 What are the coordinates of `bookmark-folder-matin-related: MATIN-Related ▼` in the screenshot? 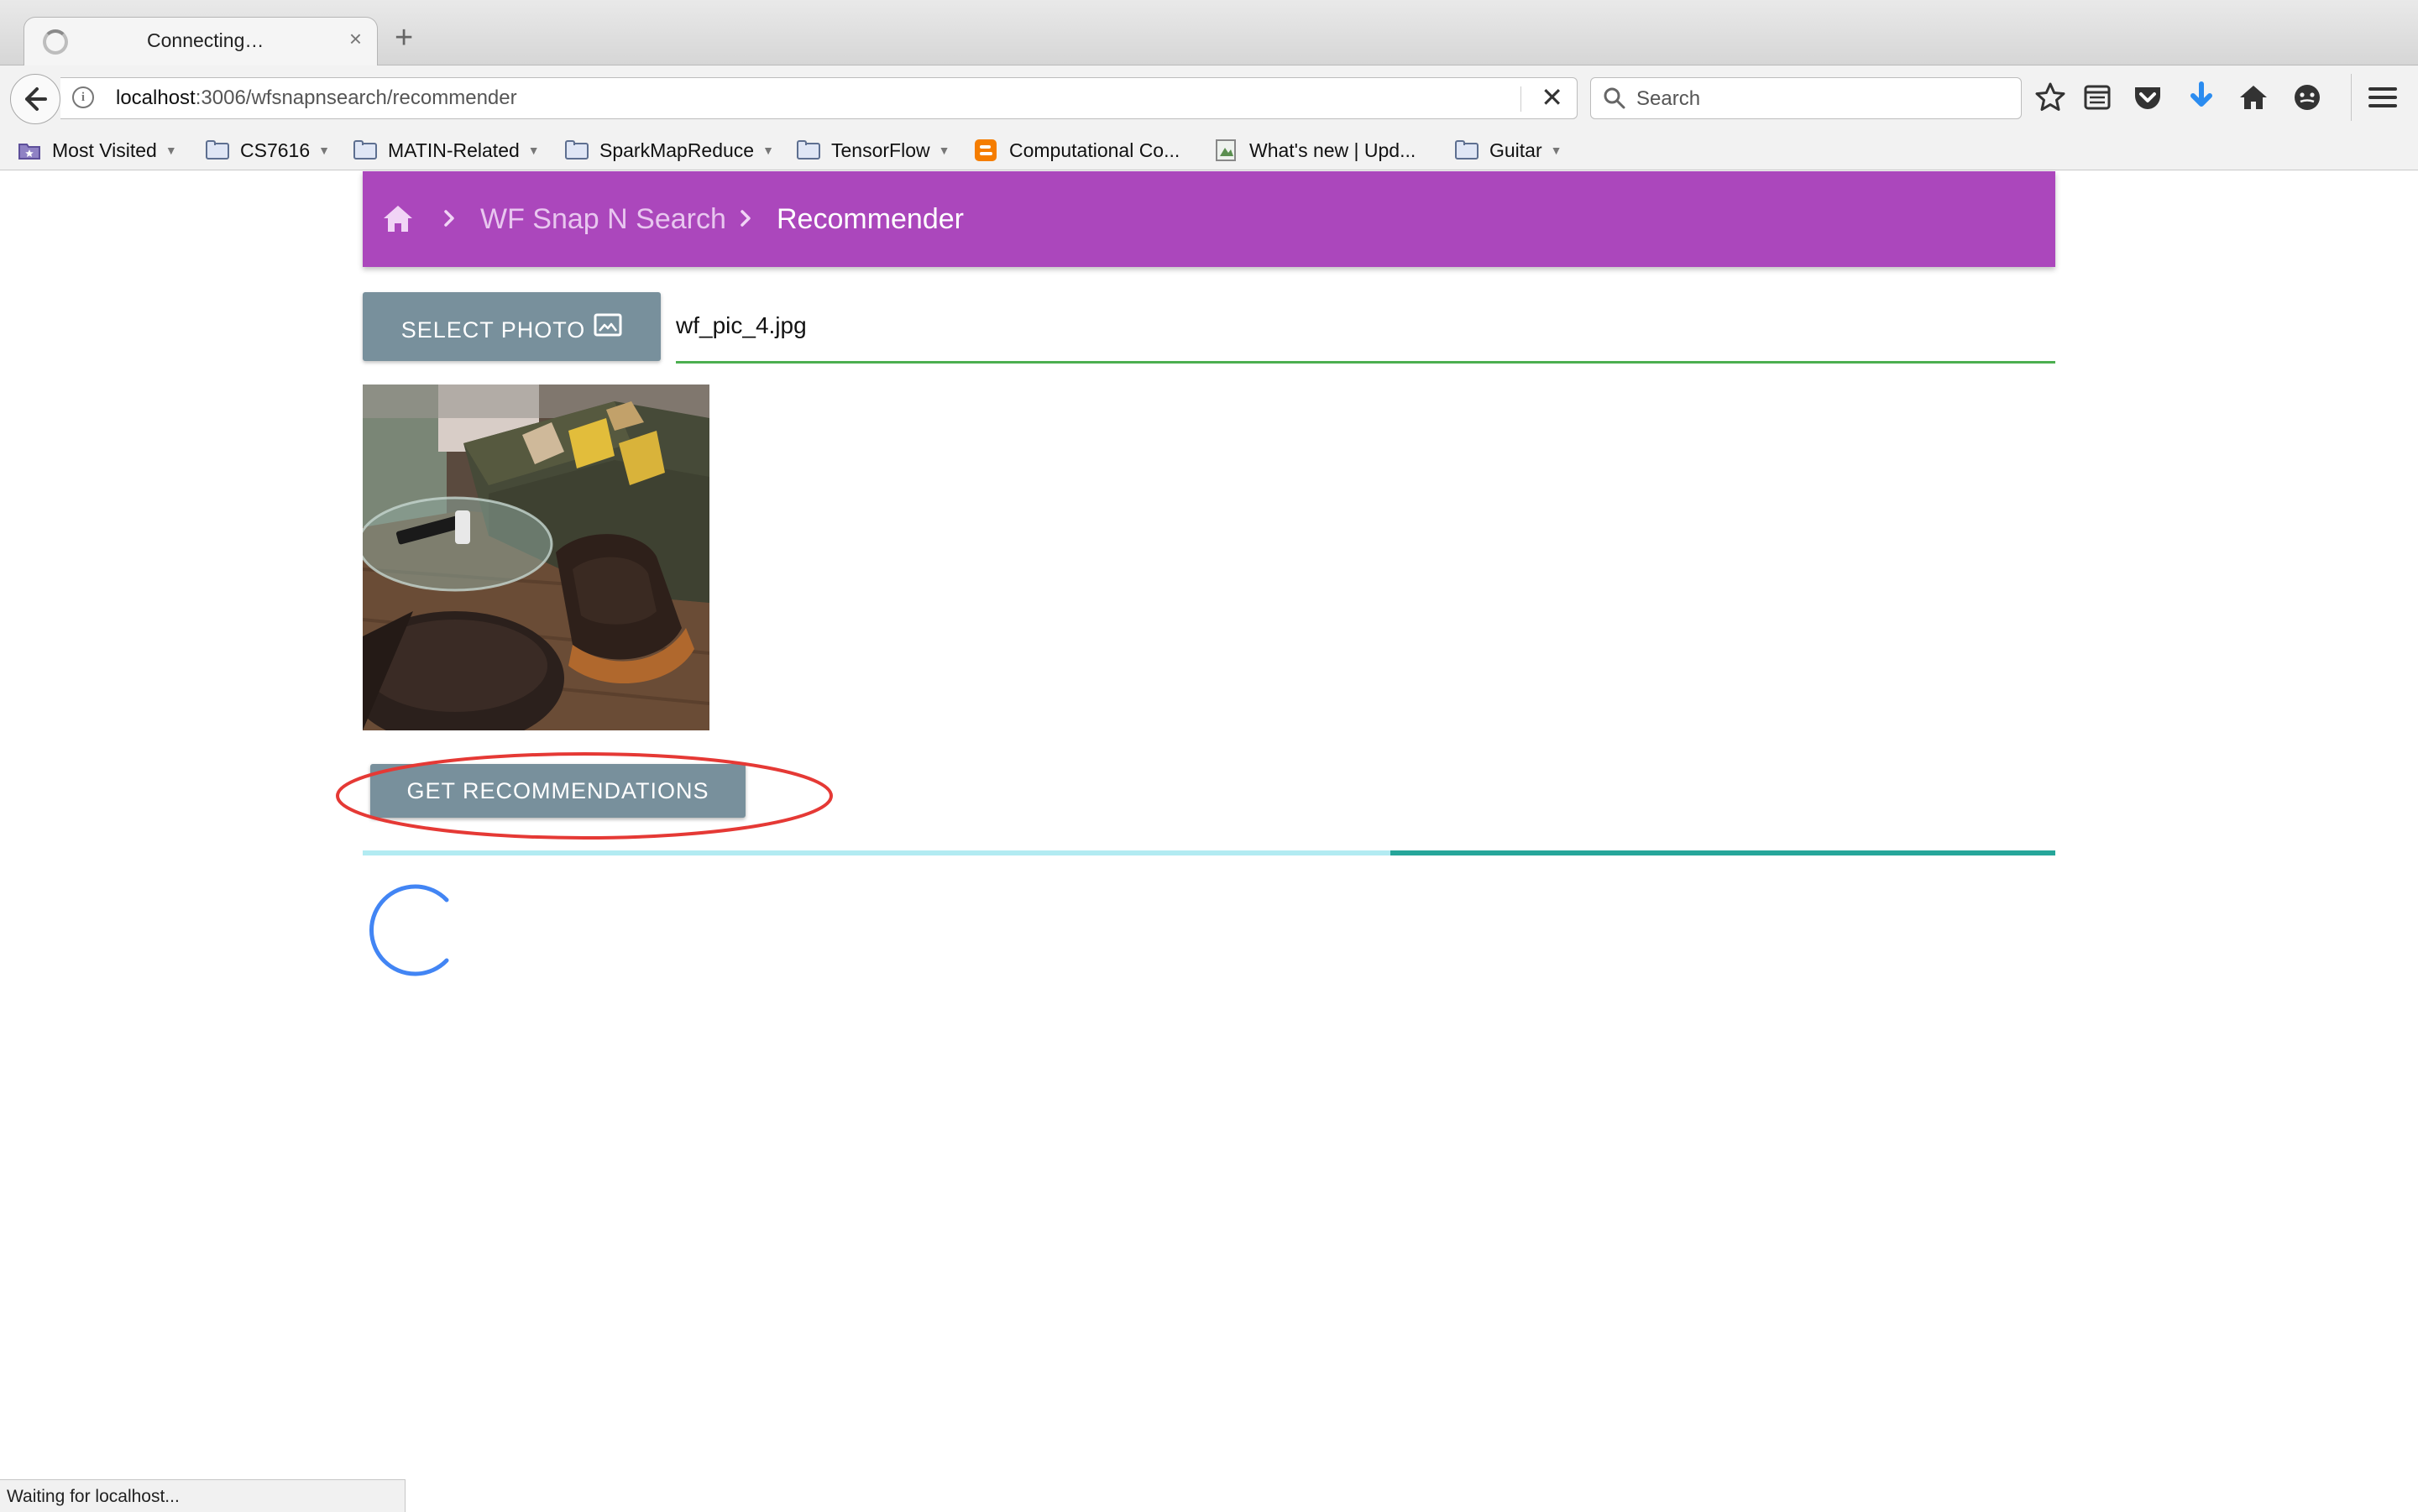 It's located at (446, 150).